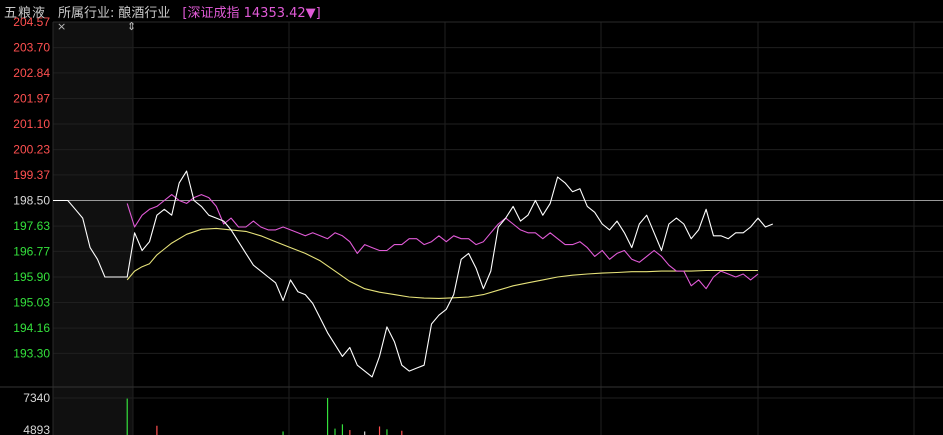 The image size is (943, 435). I want to click on price-tick-label: 195.90, so click(31, 277).